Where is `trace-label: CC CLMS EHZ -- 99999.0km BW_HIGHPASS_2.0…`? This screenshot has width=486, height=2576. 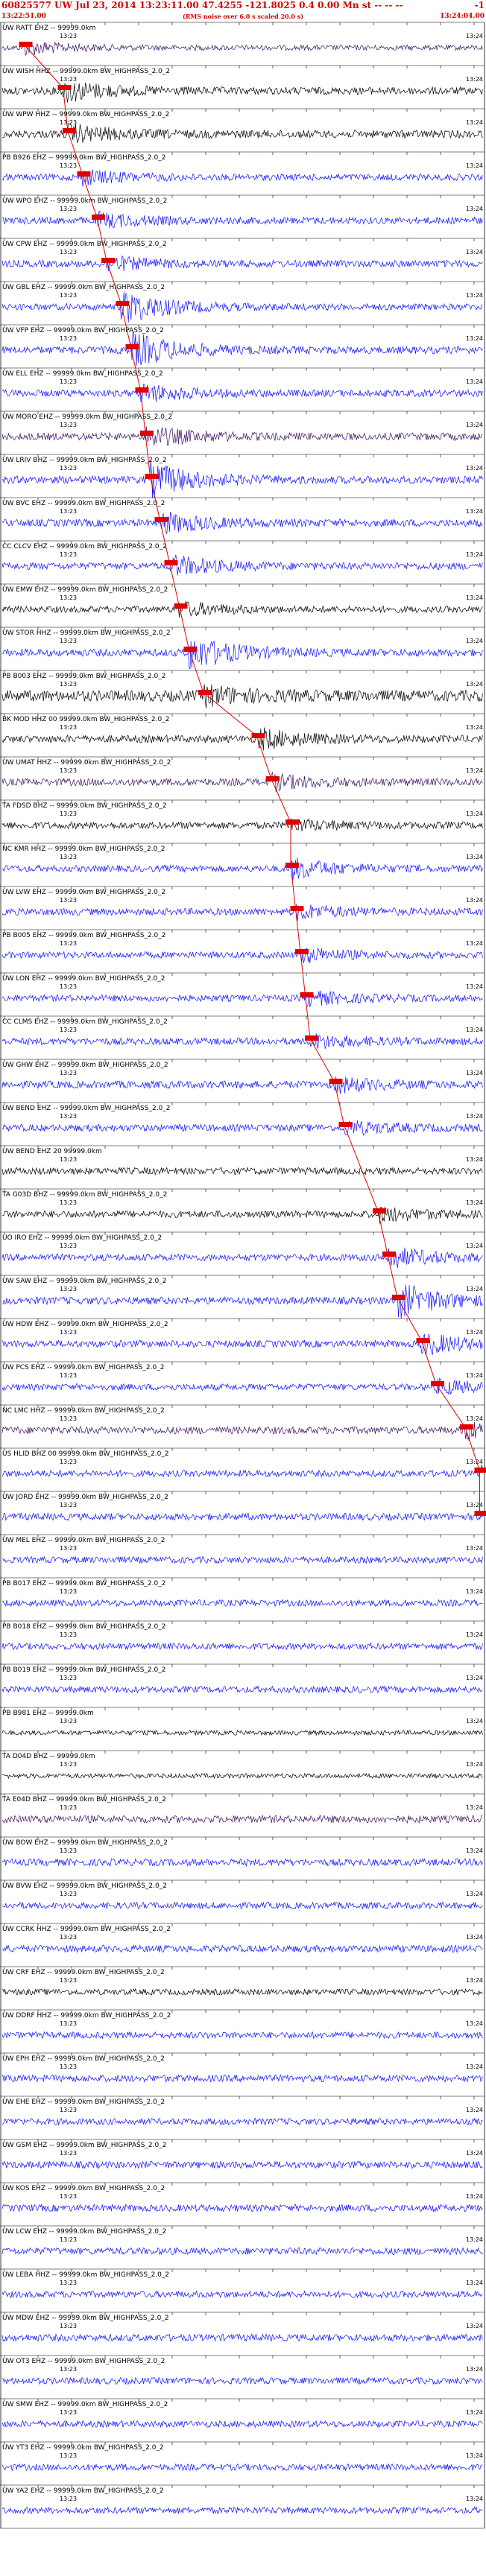 trace-label: CC CLMS EHZ -- 99999.0km BW_HIGHPASS_2.0… is located at coordinates (85, 1022).